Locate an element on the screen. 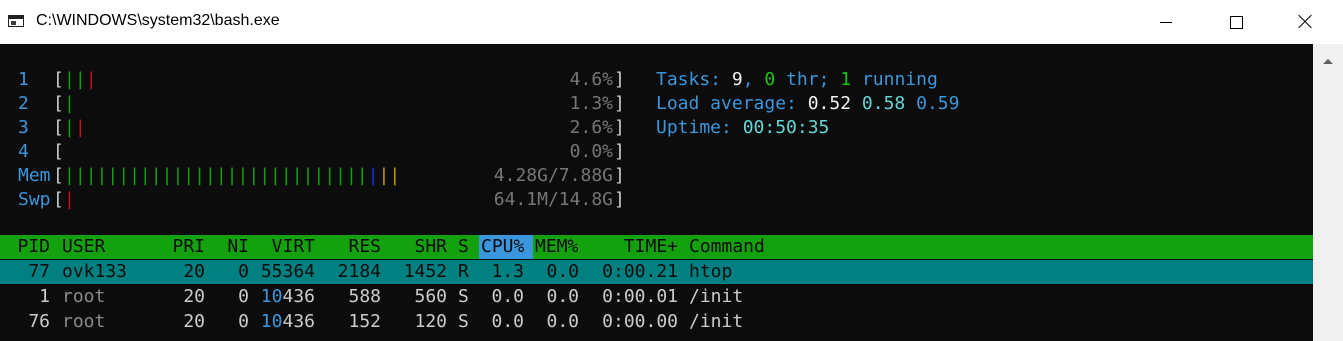  process-cmd: htop is located at coordinates (711, 271).